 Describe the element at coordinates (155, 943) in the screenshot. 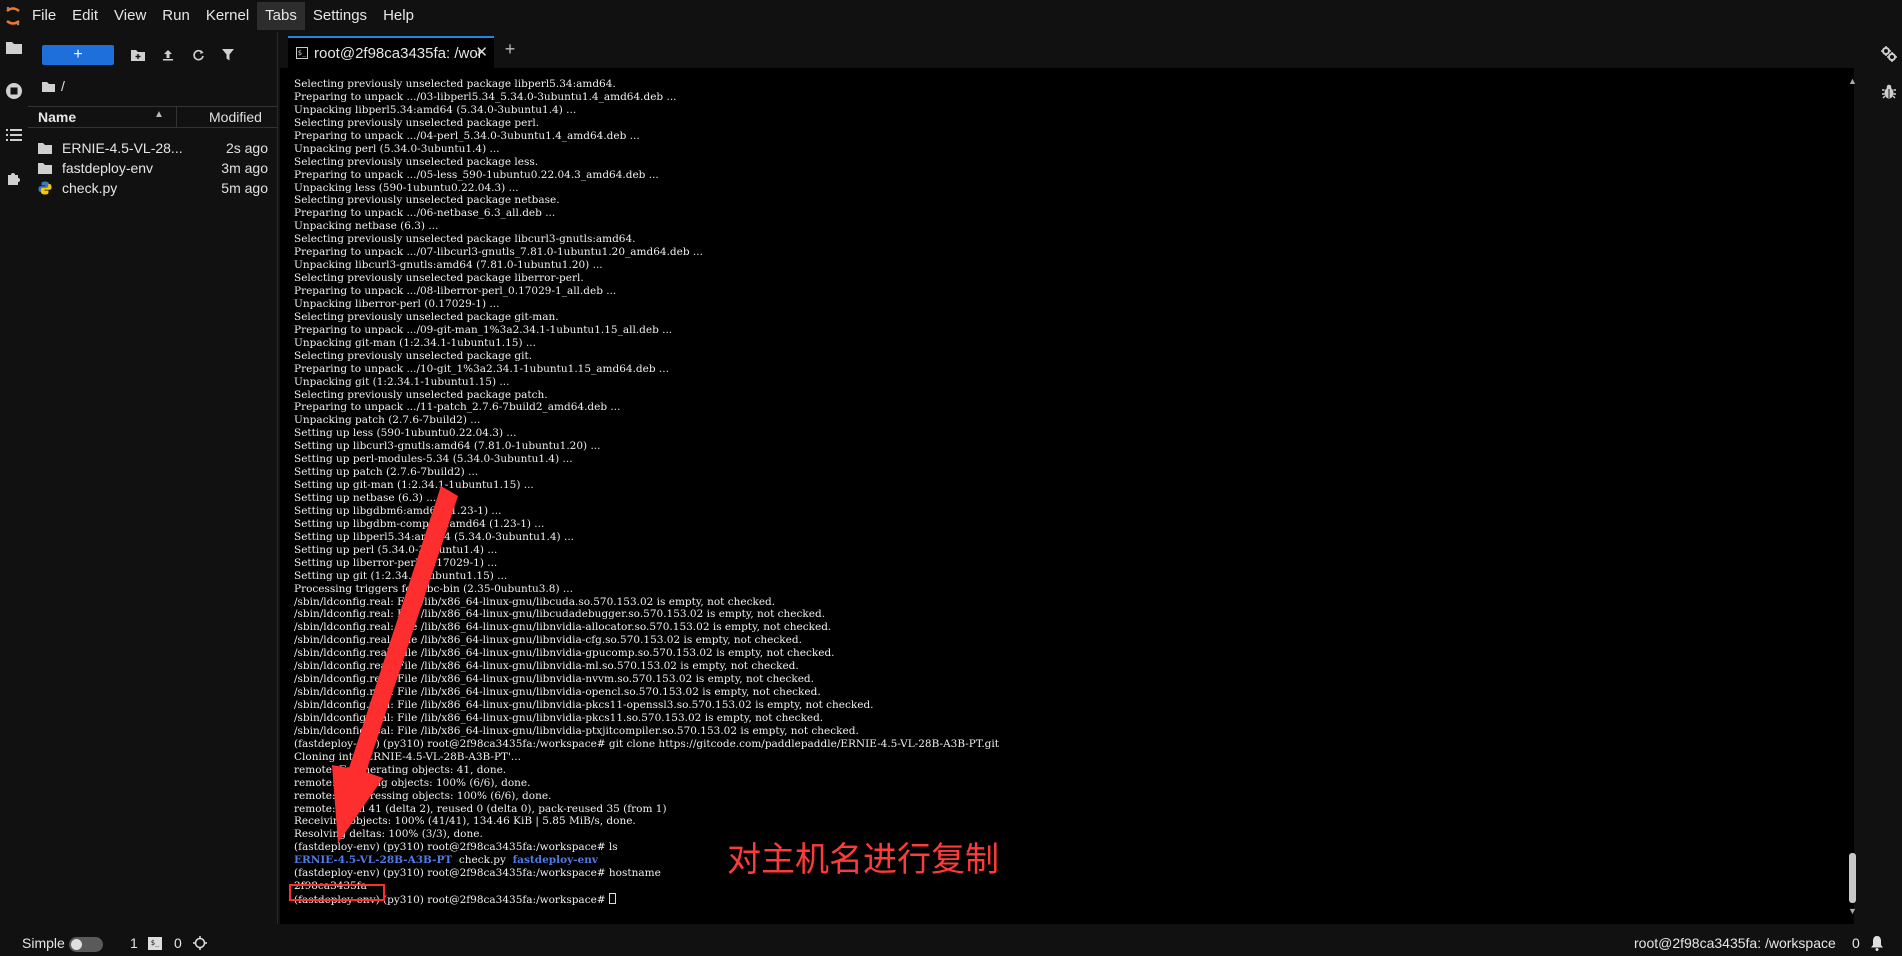

I see `terminal-icon: $_` at that location.